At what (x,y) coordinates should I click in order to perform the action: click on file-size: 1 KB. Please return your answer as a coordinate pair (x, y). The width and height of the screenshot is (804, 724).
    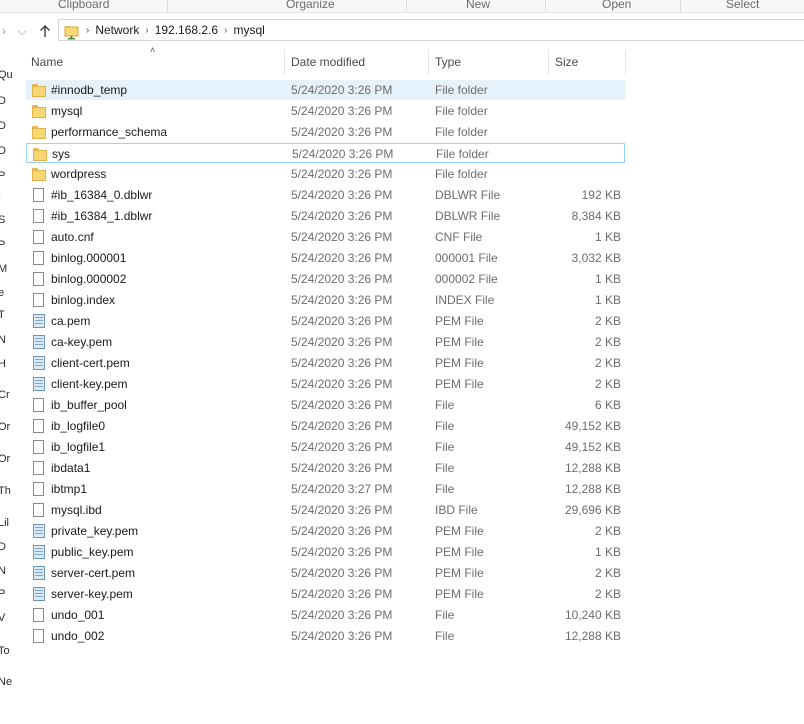
    Looking at the image, I should click on (607, 237).